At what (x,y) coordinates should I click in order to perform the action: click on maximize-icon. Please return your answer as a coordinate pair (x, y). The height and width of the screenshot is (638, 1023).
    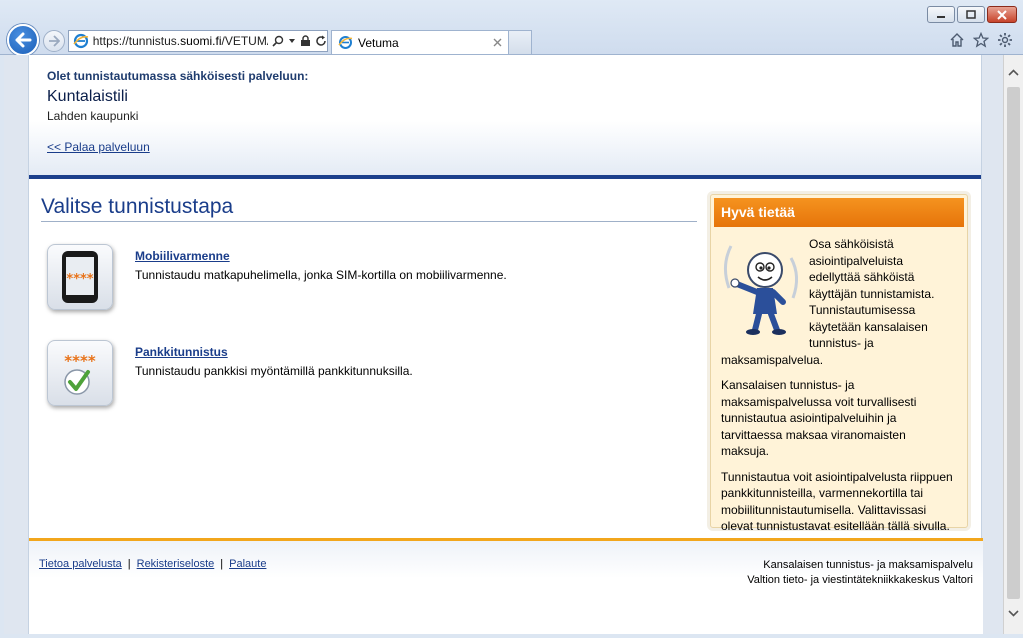
    Looking at the image, I should click on (971, 14).